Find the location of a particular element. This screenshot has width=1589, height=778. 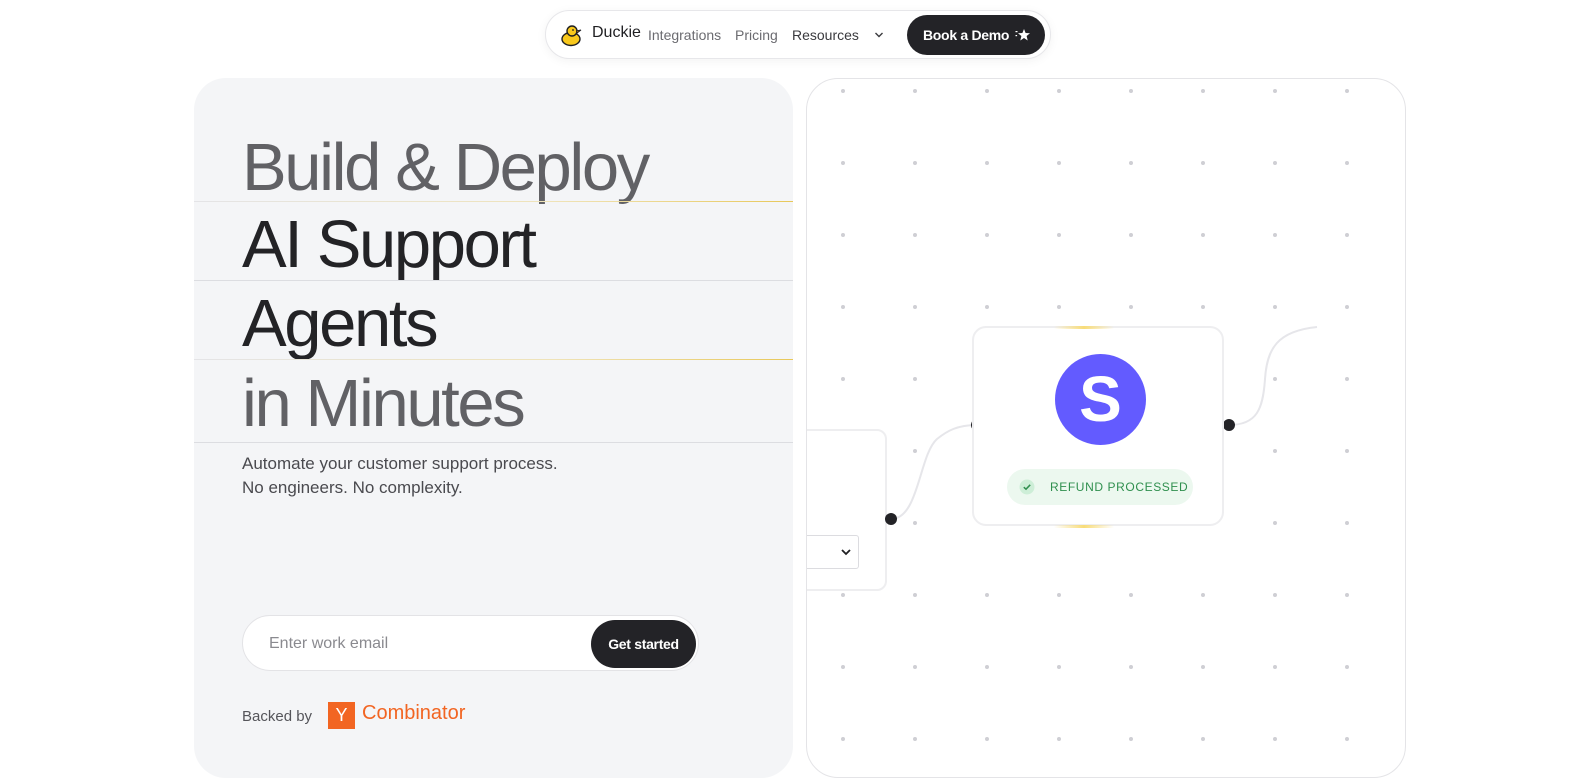

sparkle-star-icon is located at coordinates (1022, 35).